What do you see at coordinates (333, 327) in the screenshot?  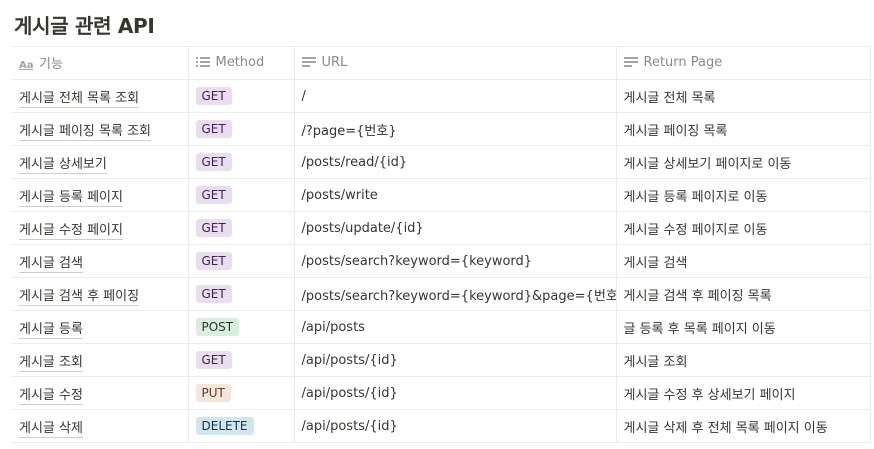 I see `row-url: /api/posts` at bounding box center [333, 327].